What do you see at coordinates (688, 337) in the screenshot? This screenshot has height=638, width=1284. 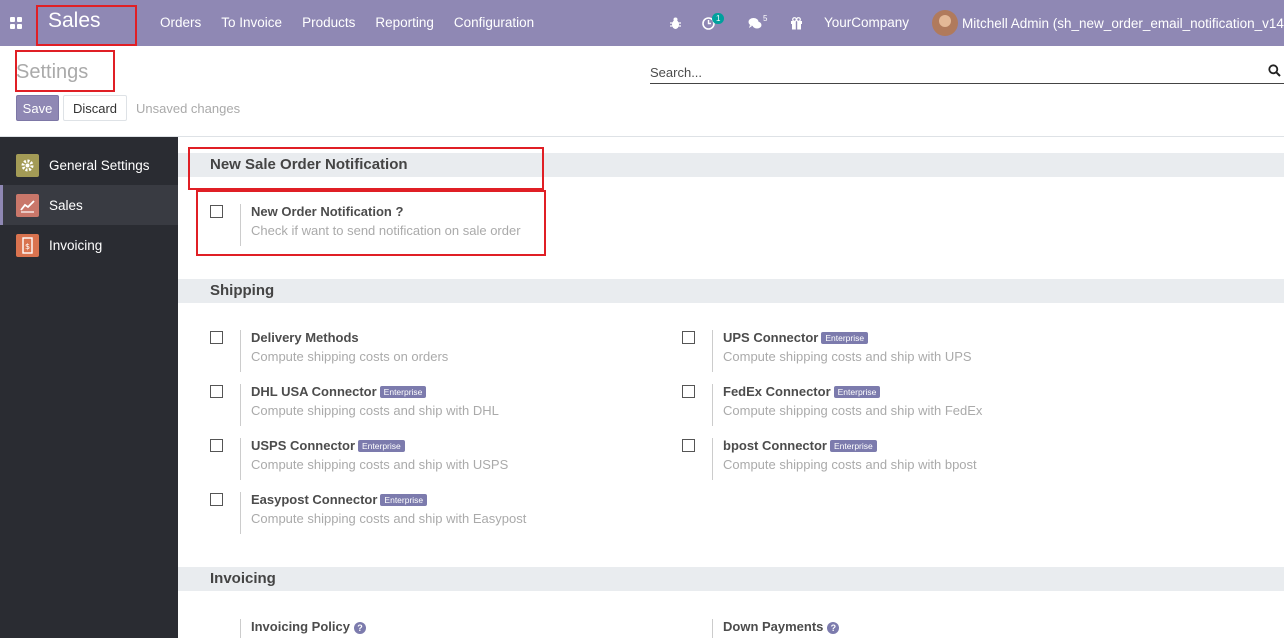 I see `ups-connector-checkbox` at bounding box center [688, 337].